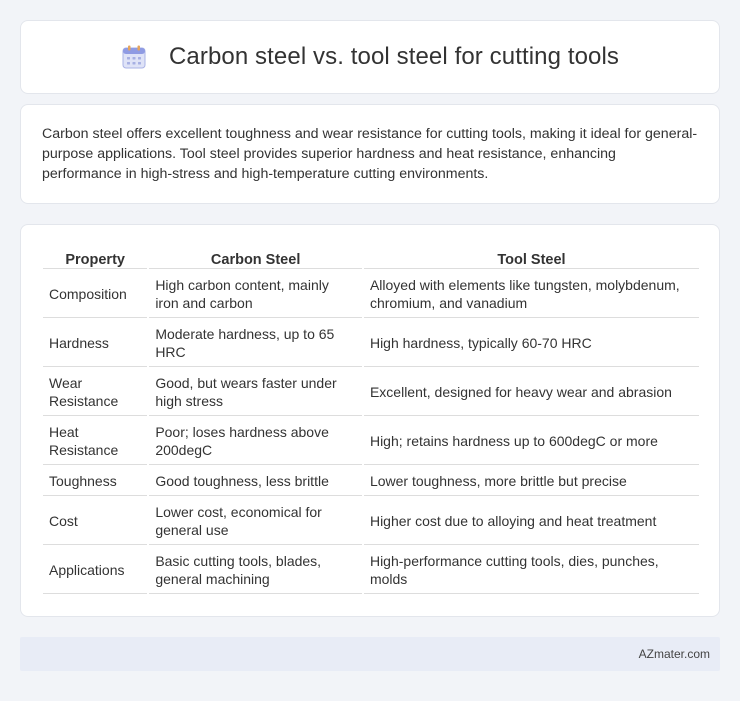 Image resolution: width=740 pixels, height=701 pixels. What do you see at coordinates (95, 258) in the screenshot?
I see `column-header-property: Property` at bounding box center [95, 258].